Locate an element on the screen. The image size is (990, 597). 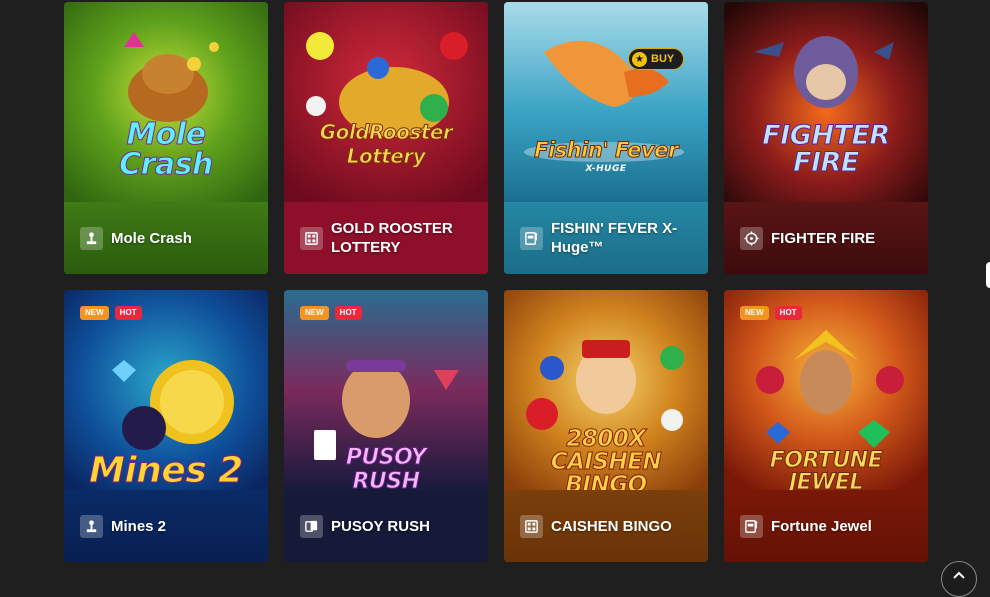
game-card-caishen-bingo: 2800X CAISHEN BINGO CAISHEN BINGO is located at coordinates (606, 426).